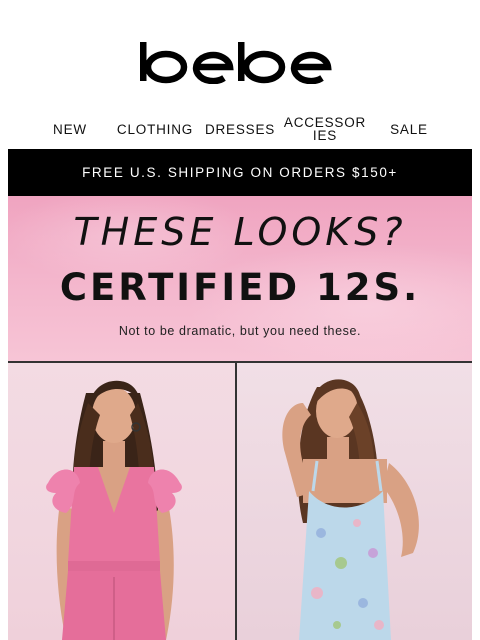 The image size is (480, 640). What do you see at coordinates (114, 510) in the screenshot?
I see `model-pink-outfit-image` at bounding box center [114, 510].